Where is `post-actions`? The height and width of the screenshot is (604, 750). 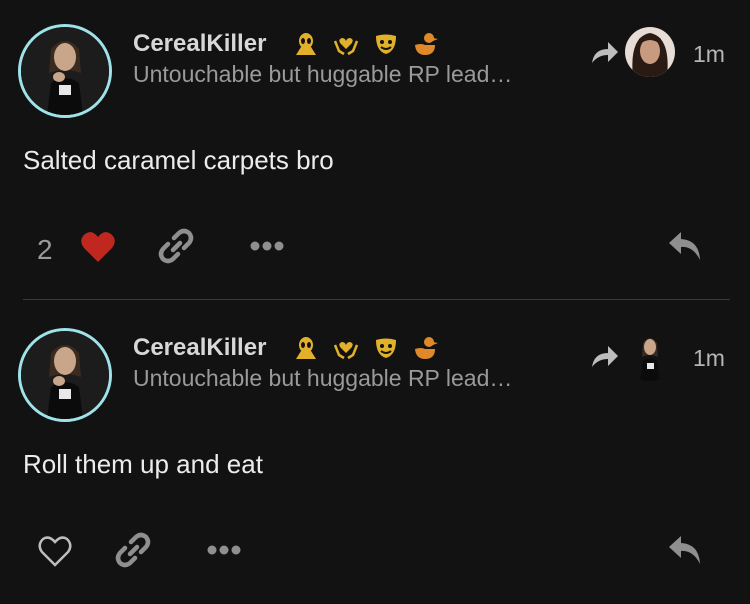 post-actions is located at coordinates (375, 552).